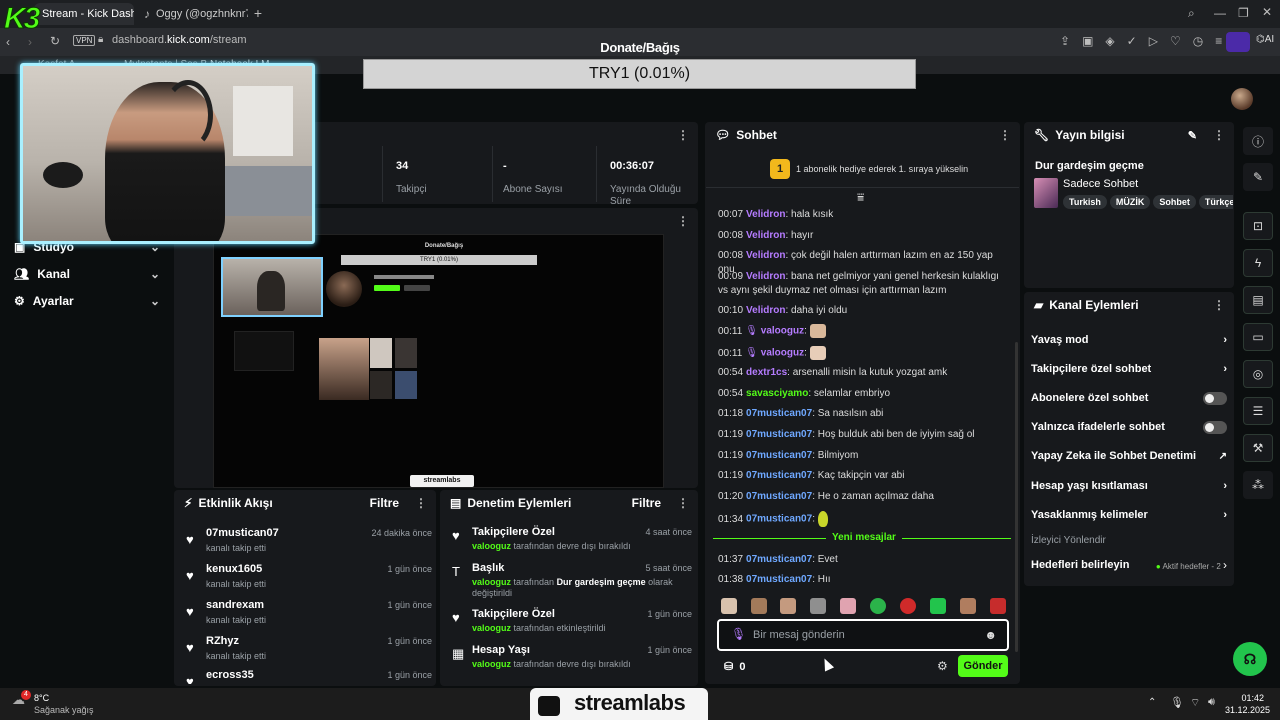 The height and width of the screenshot is (720, 1280). Describe the element at coordinates (777, 393) in the screenshot. I see `msg-user: savasciyamo` at that location.